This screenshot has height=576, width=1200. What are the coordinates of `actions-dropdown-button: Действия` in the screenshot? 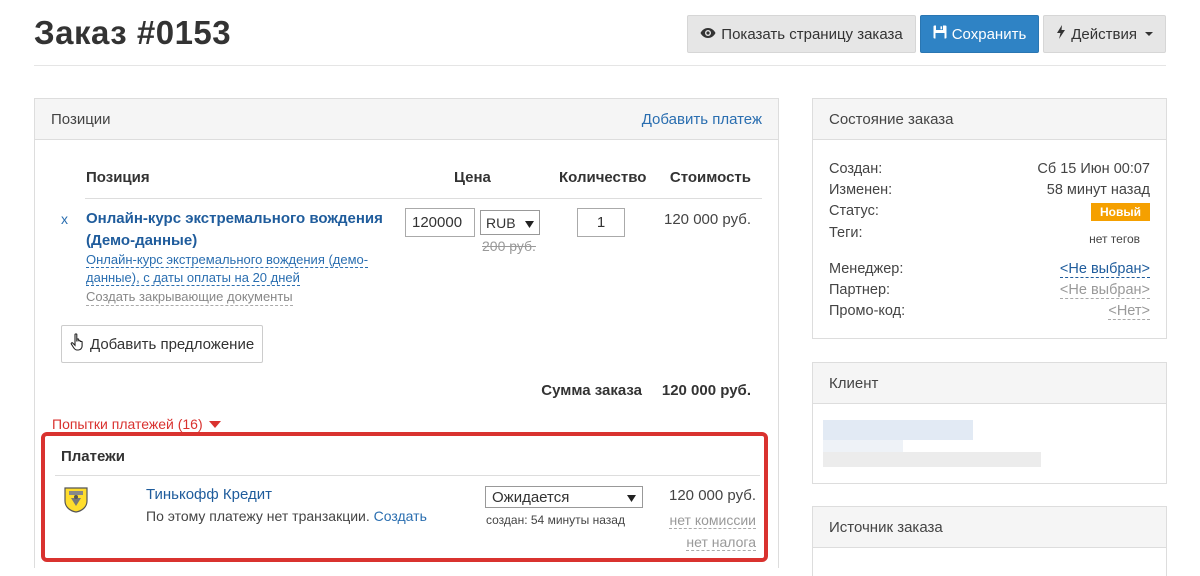 It's located at (1104, 34).